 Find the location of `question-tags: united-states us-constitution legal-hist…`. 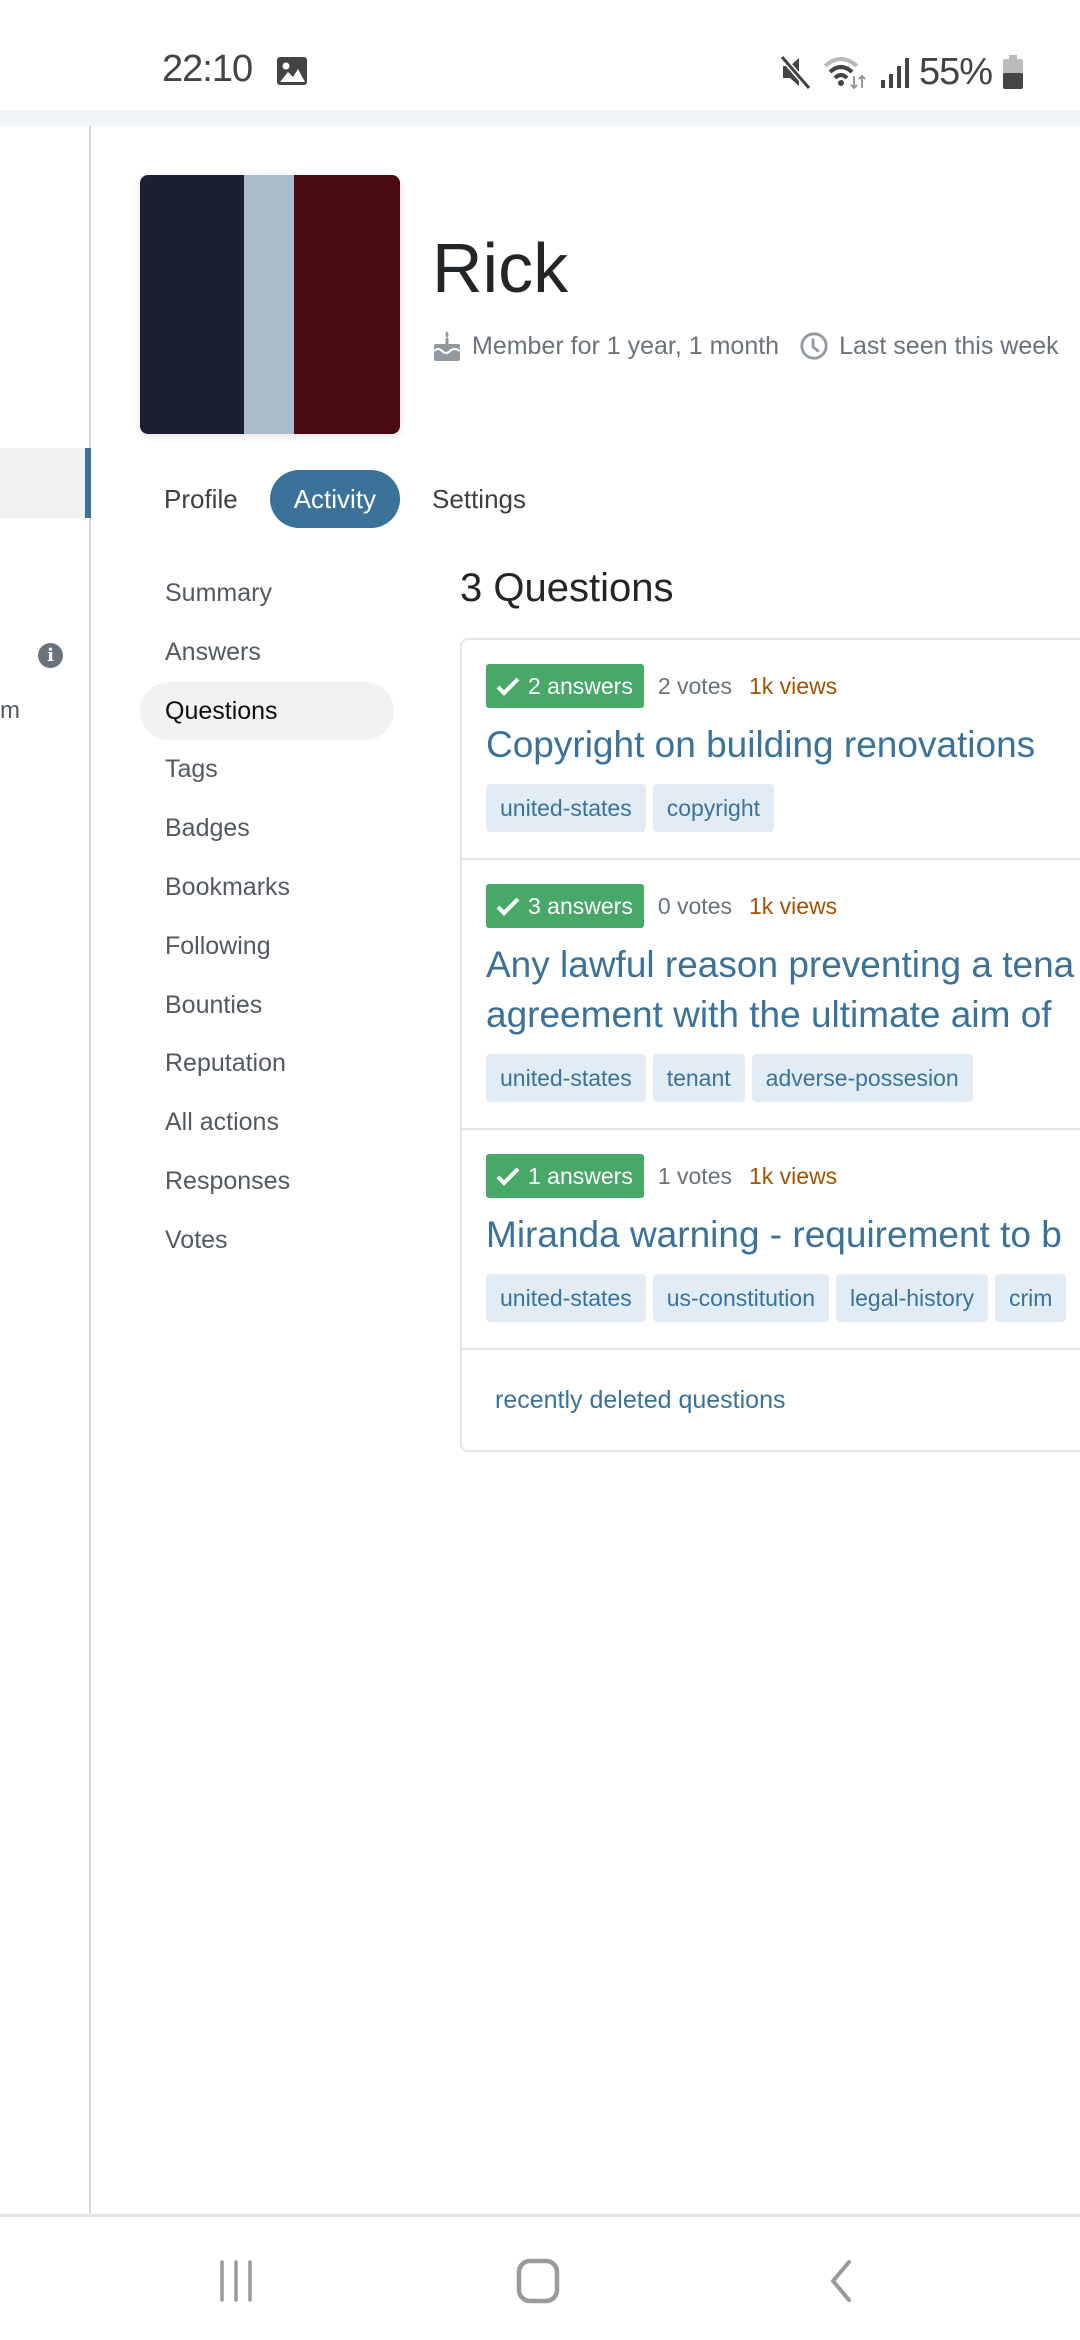

question-tags: united-states us-constitution legal-hist… is located at coordinates (783, 1298).